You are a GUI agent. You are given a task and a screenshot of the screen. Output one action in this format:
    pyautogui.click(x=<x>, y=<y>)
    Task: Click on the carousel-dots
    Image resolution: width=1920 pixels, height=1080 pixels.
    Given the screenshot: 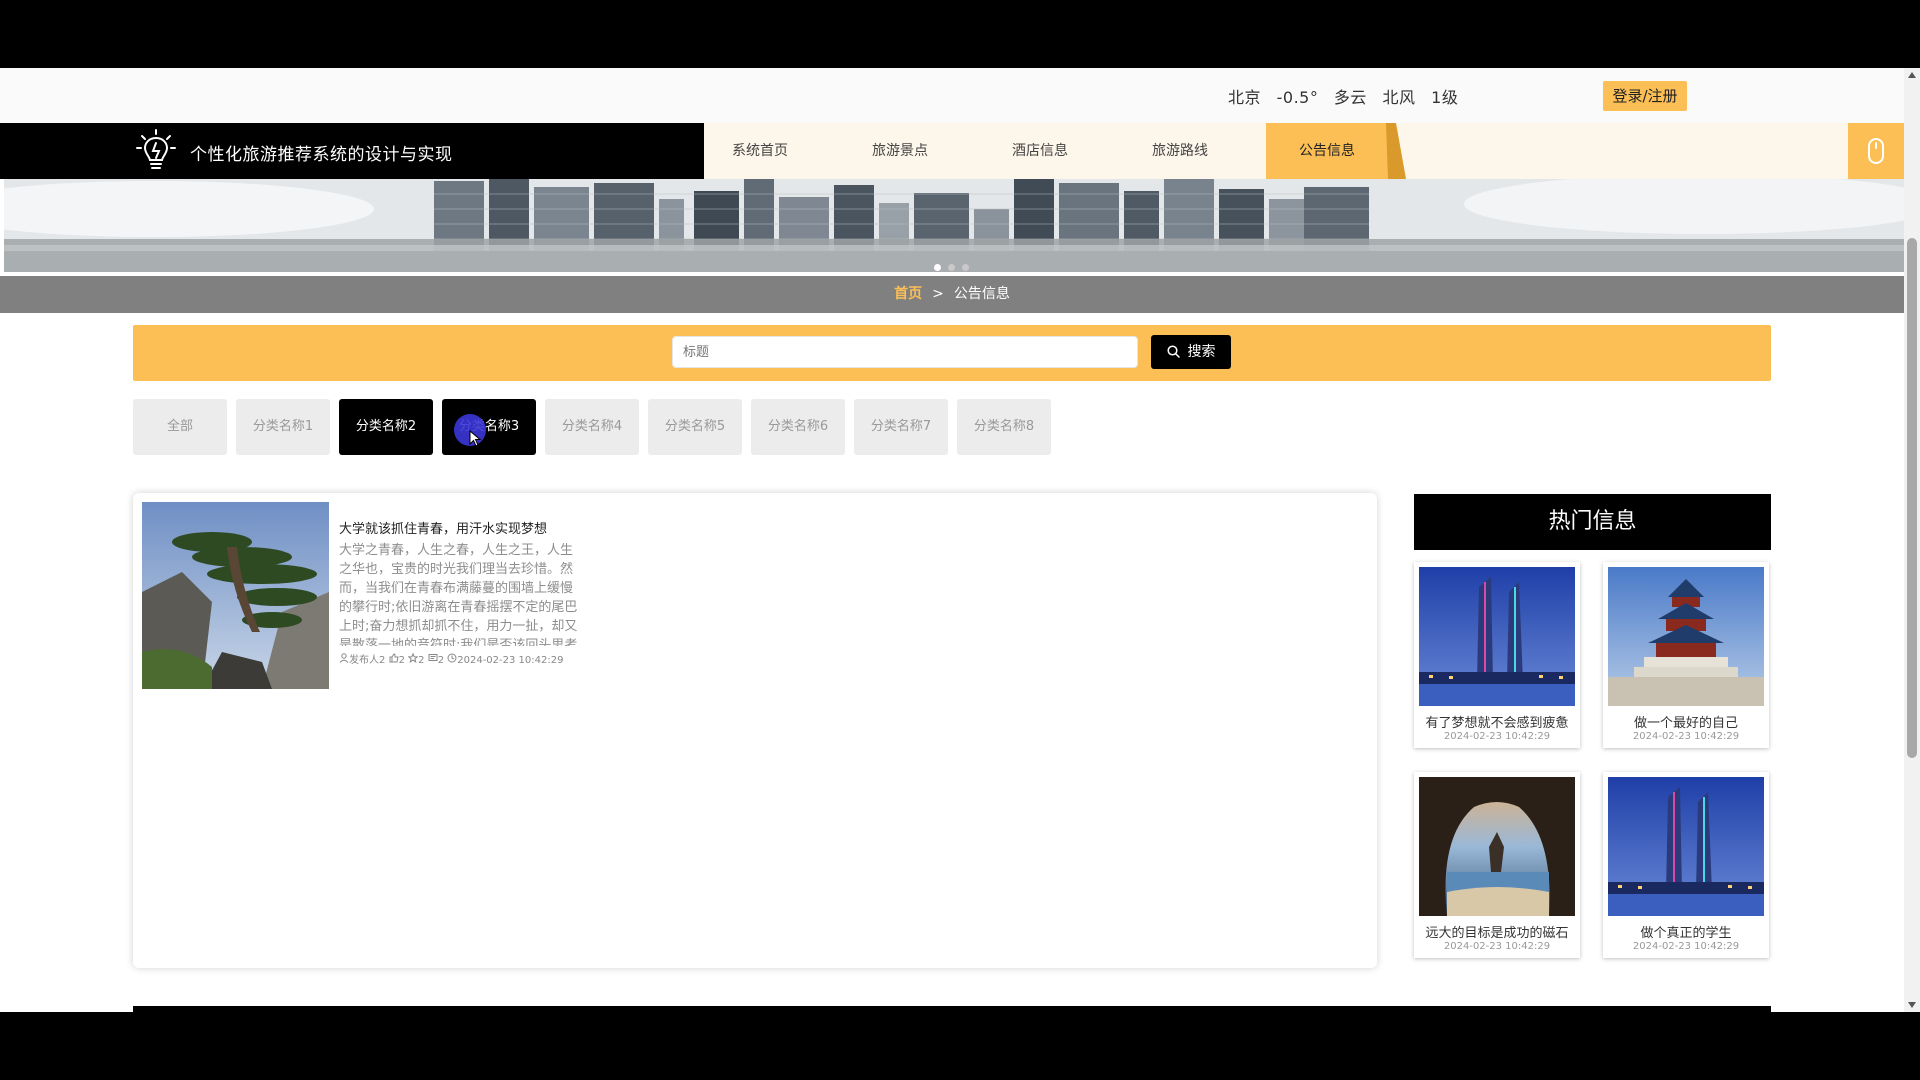 What is the action you would take?
    pyautogui.click(x=955, y=264)
    